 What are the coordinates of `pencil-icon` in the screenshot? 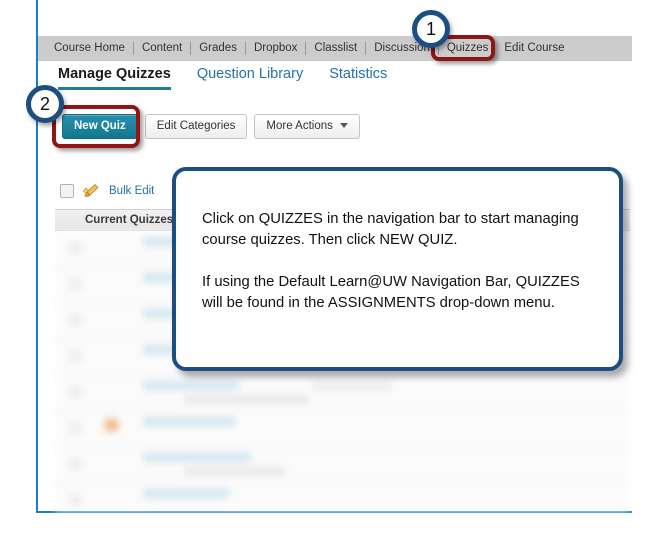 It's located at (91, 190).